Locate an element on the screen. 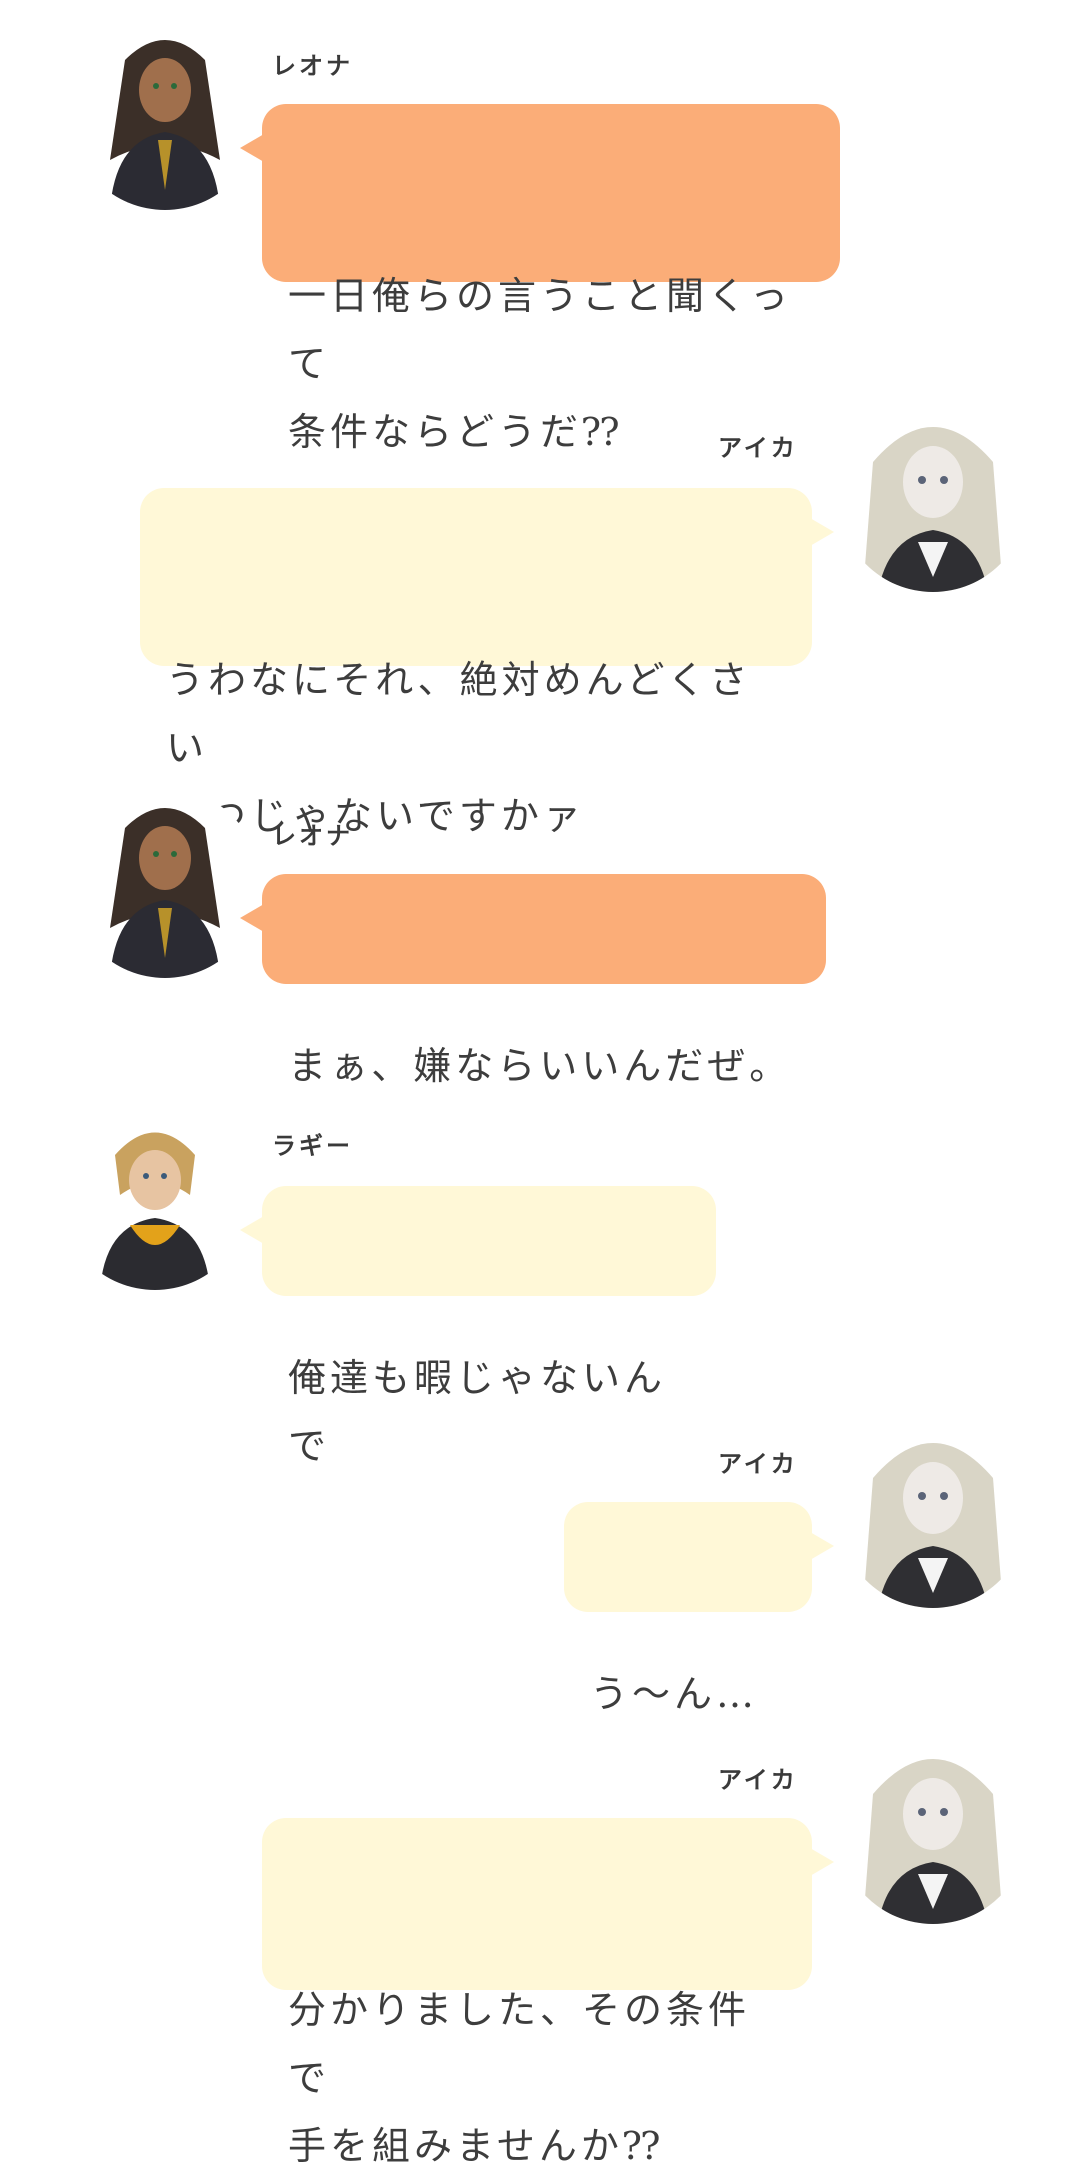  speaker-name: ラギー is located at coordinates (312, 1146).